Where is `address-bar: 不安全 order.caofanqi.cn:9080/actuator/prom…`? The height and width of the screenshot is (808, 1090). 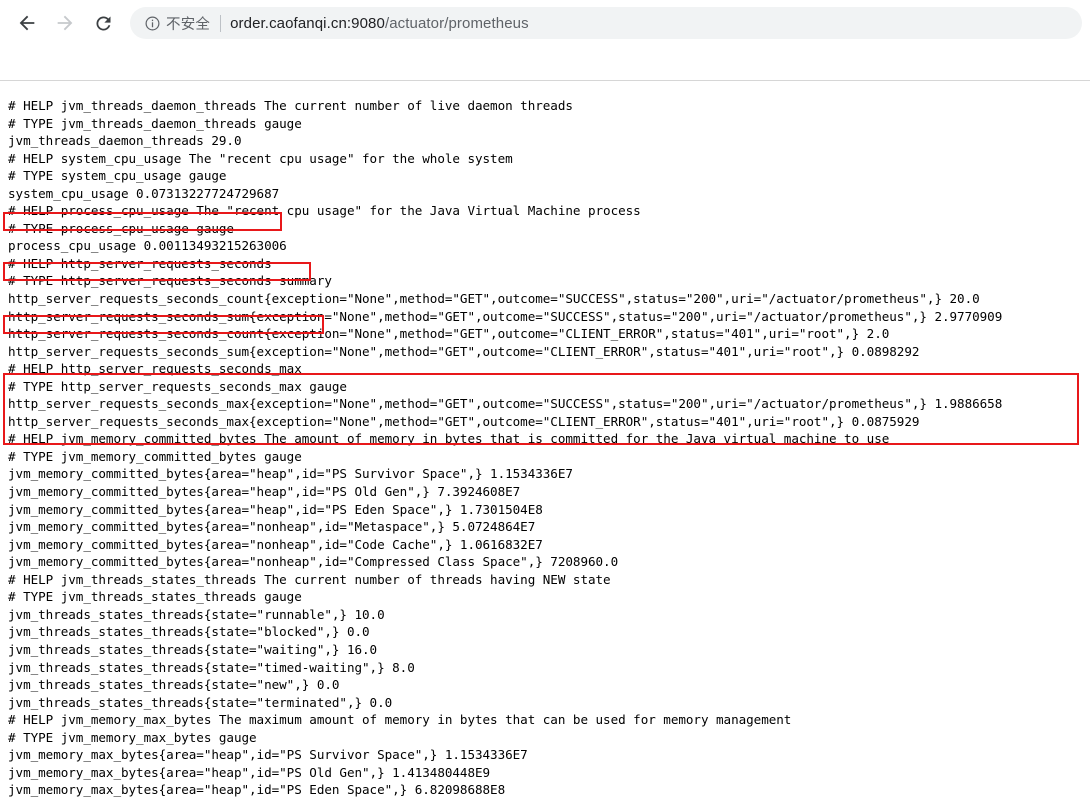
address-bar: 不安全 order.caofanqi.cn:9080/actuator/prom… is located at coordinates (606, 23).